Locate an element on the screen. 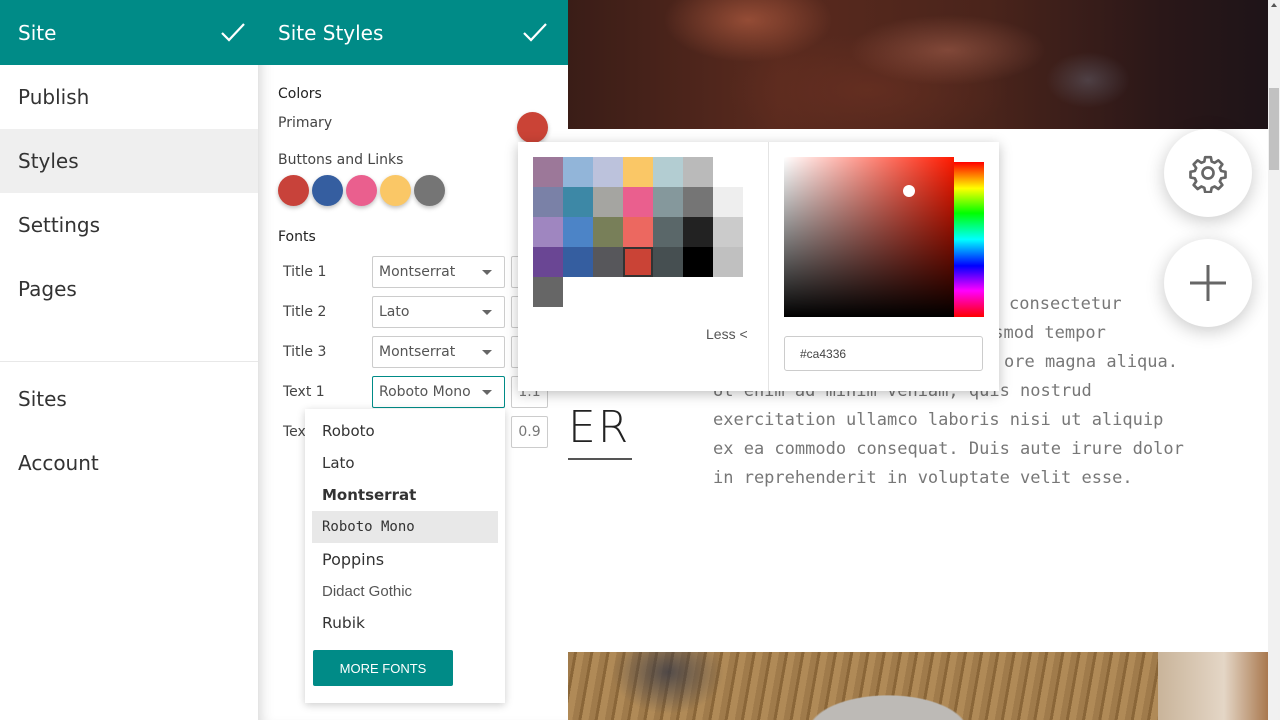  color-palette is located at coordinates (638, 232).